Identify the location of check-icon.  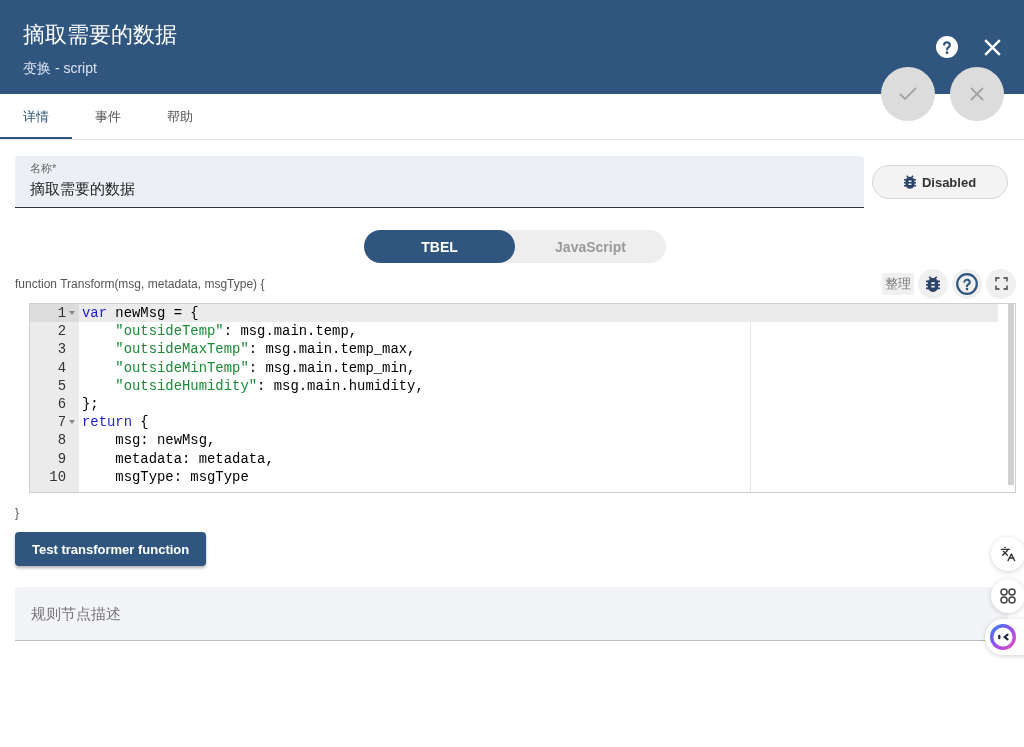
(908, 94).